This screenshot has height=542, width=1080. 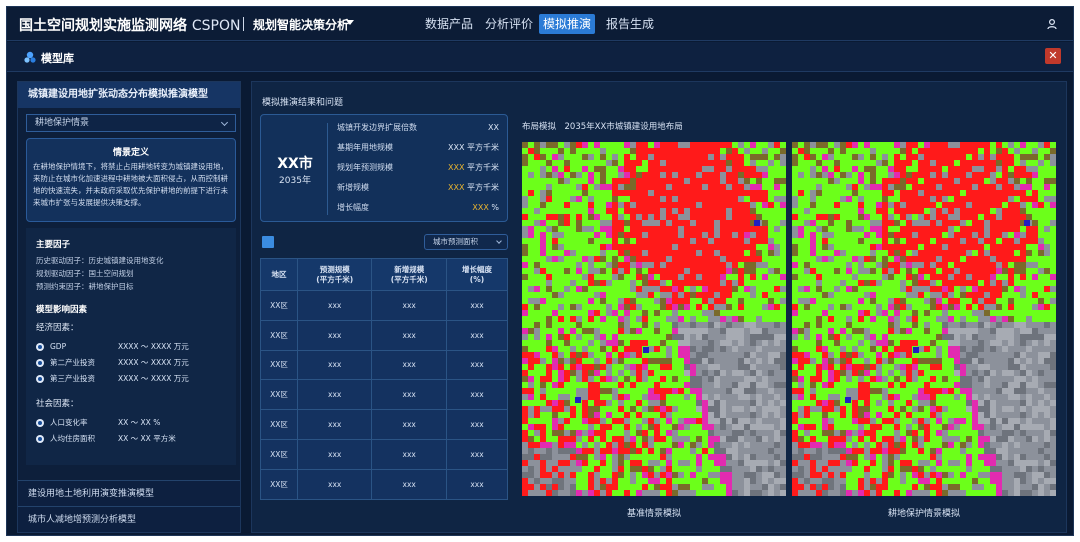 I want to click on scenario-select: 耕地保护情景, so click(x=131, y=123).